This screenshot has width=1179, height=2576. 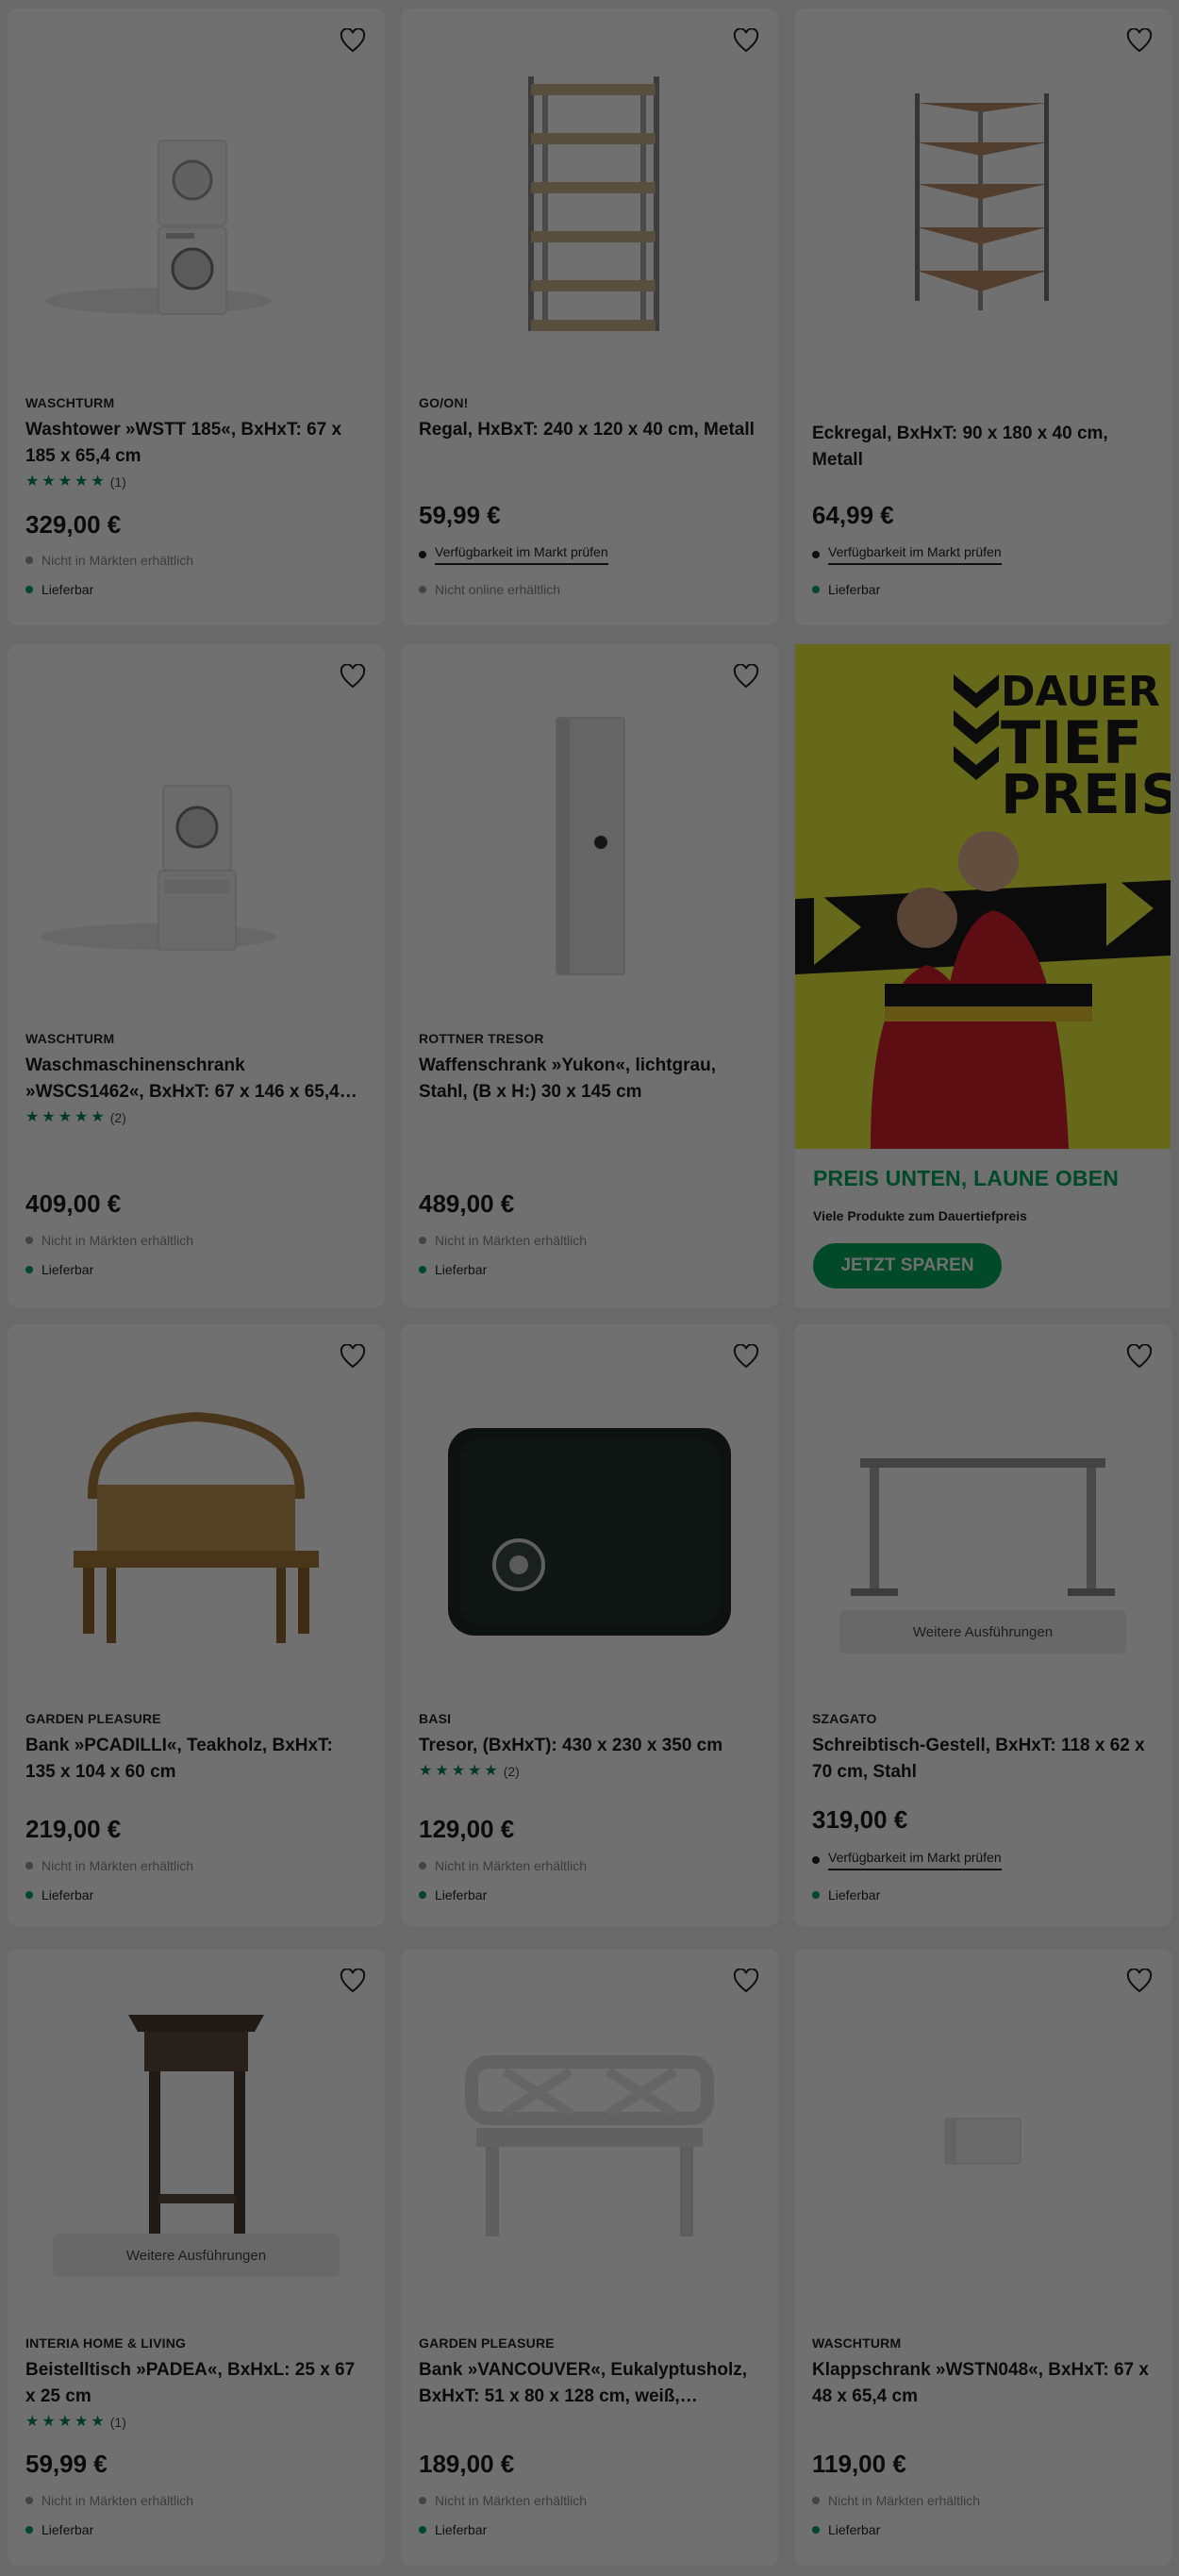 I want to click on rating-count: (2), so click(x=511, y=1772).